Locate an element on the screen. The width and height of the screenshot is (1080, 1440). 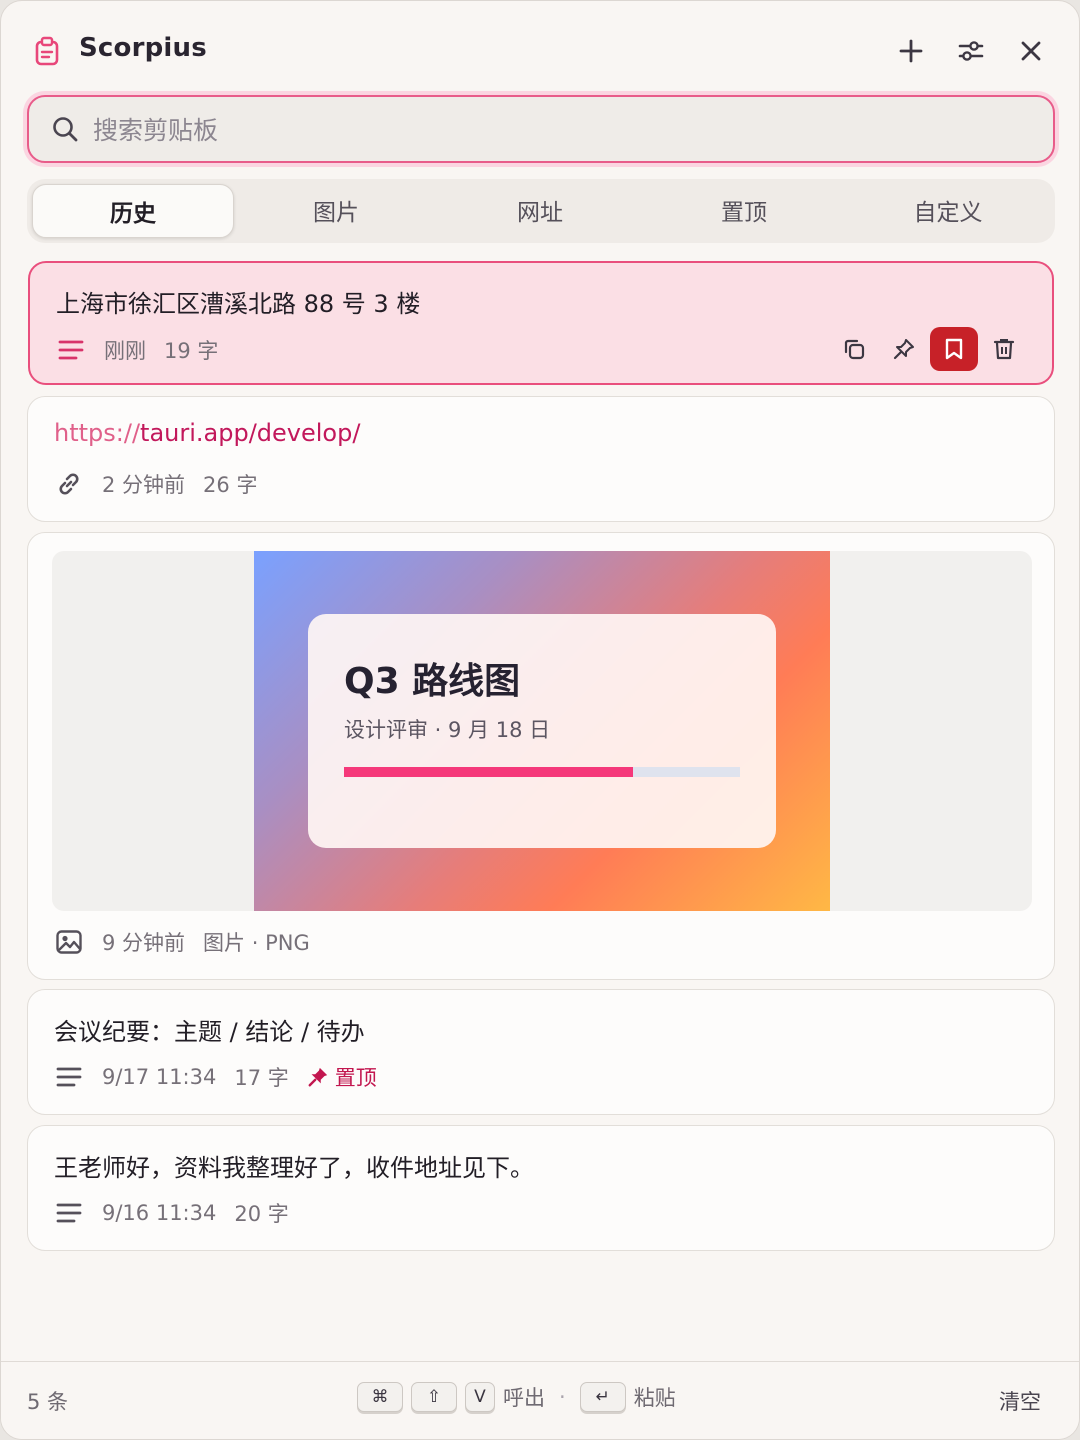
clip-item-pinned: 会议纪要：主题 / 结论 / 待办 9/17 11:34 17 字 置顶 is located at coordinates (541, 1052).